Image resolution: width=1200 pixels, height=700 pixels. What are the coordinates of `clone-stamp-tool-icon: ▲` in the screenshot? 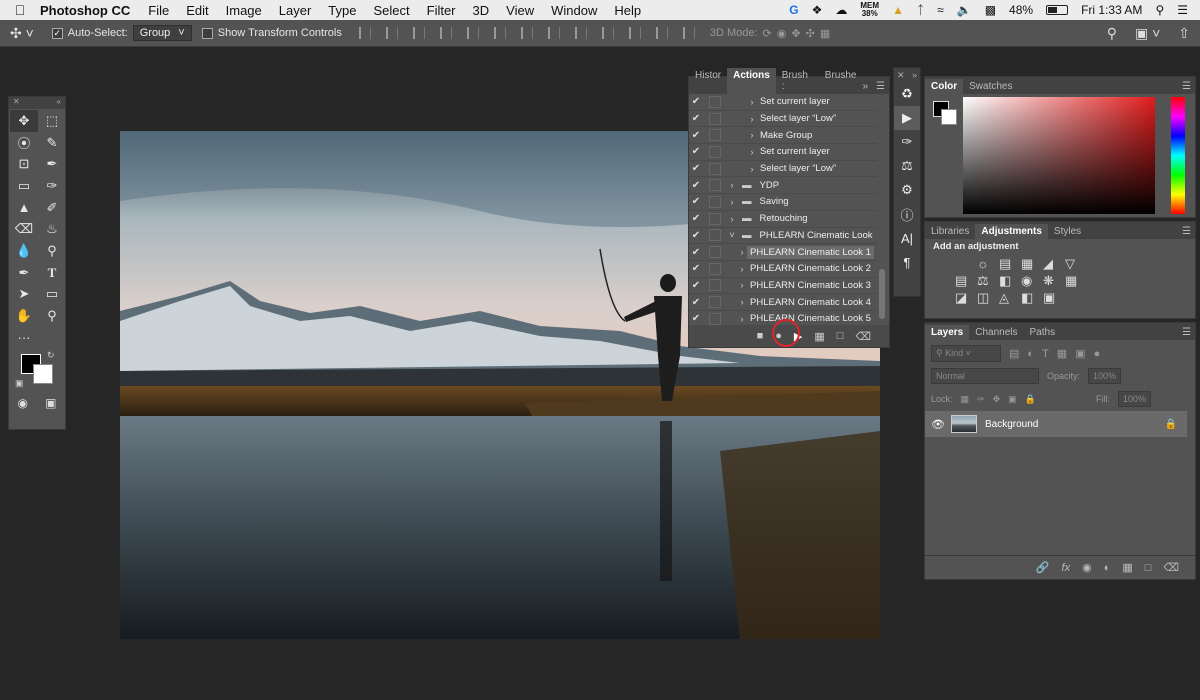 It's located at (24, 208).